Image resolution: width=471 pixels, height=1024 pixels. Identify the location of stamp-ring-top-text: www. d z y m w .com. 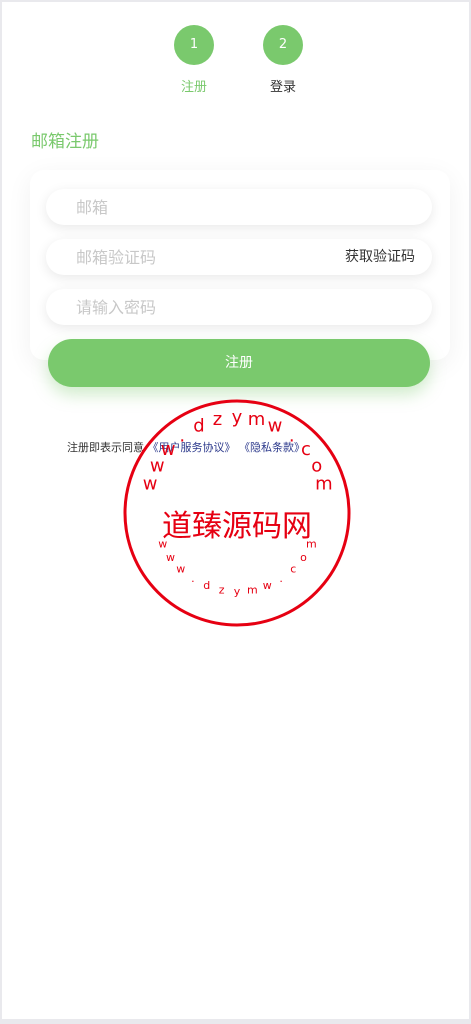
(238, 451).